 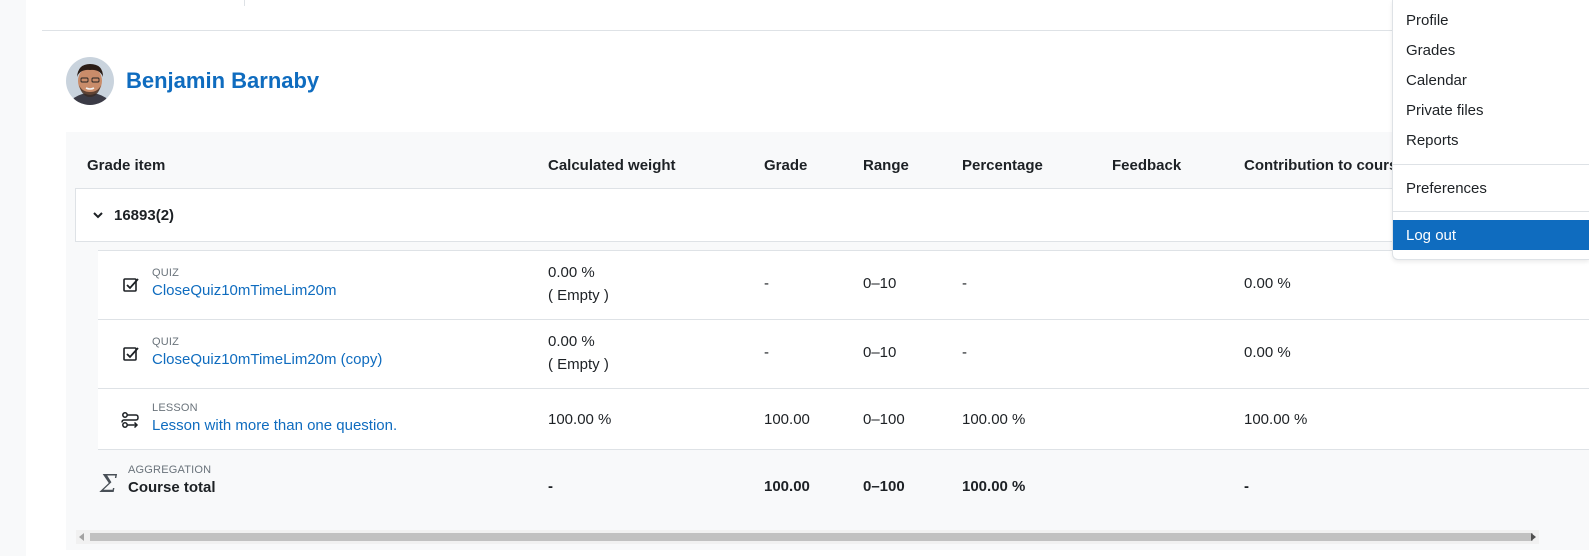 I want to click on menu-item-private-files: Private files, so click(x=1491, y=110).